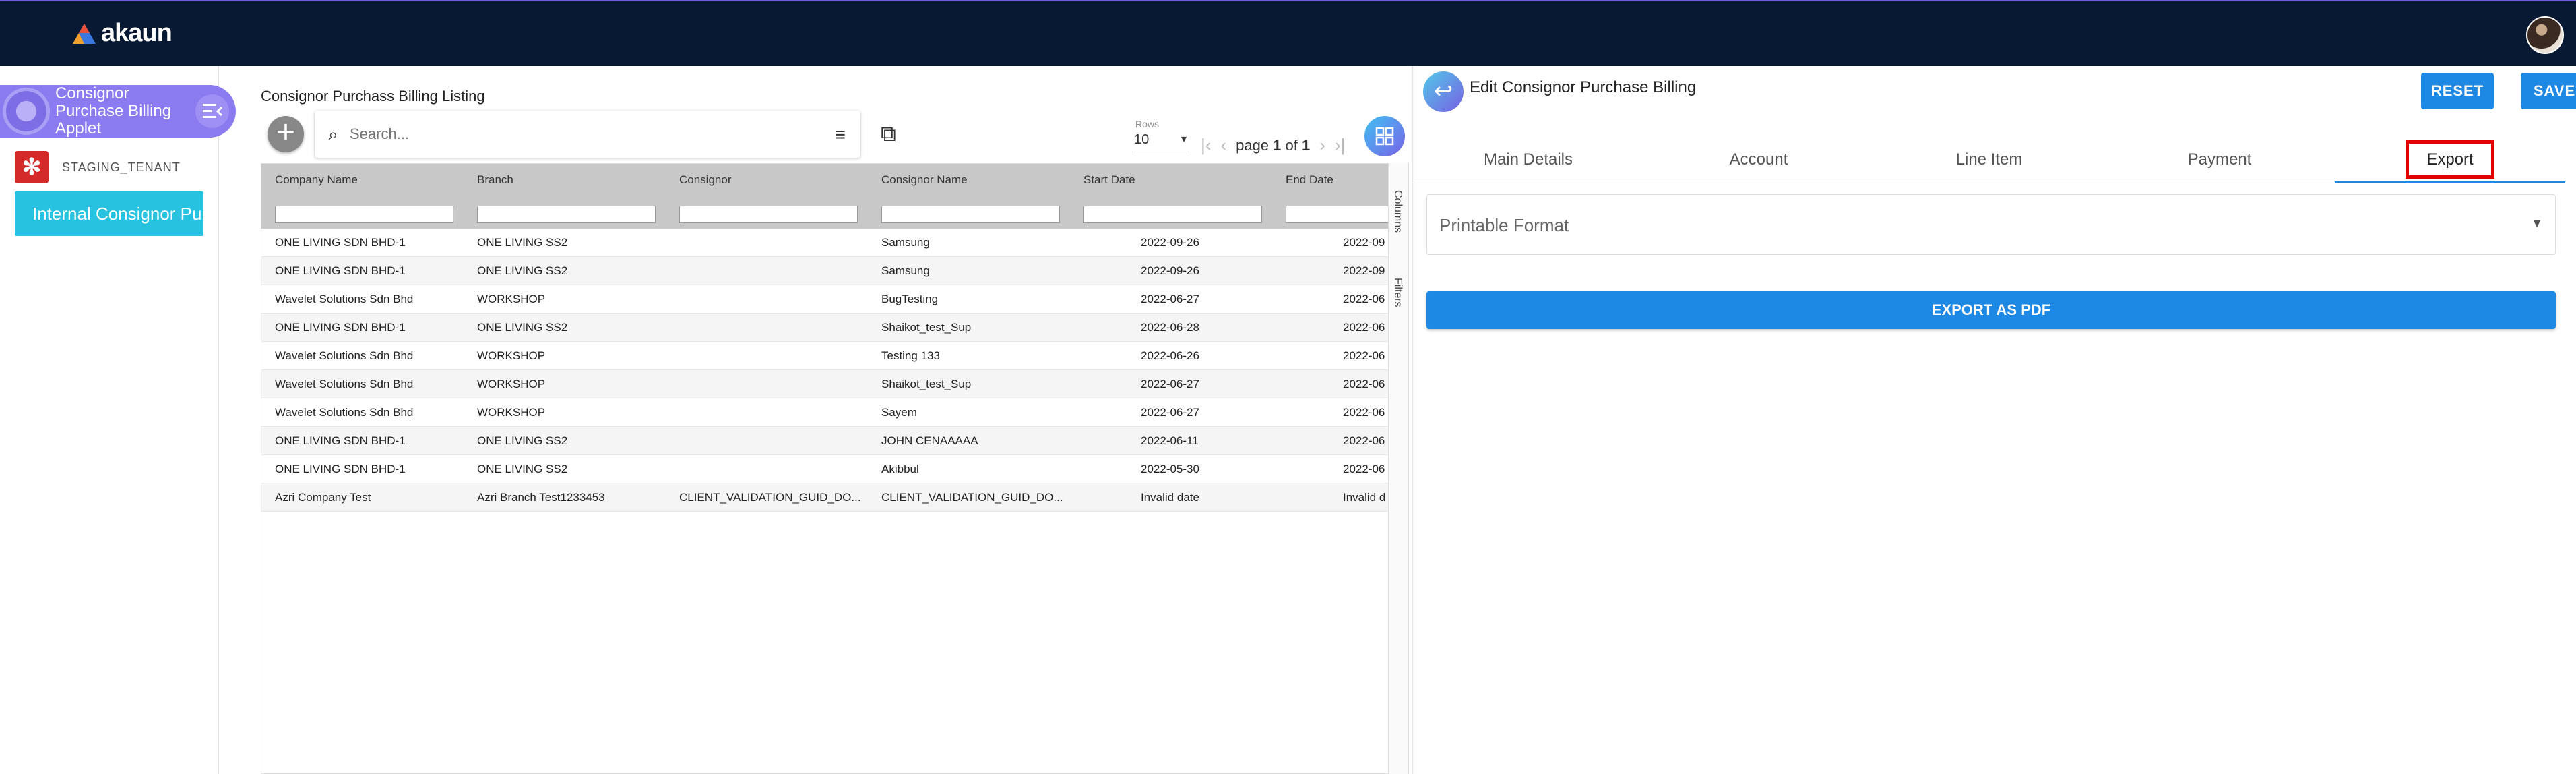 The width and height of the screenshot is (2576, 774). I want to click on tenant-name: STAGING_TENANT, so click(121, 167).